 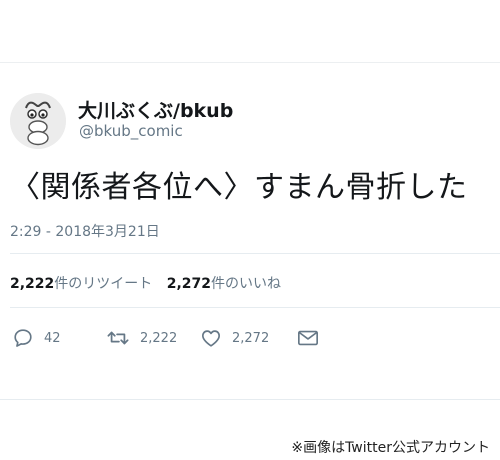 I want to click on image-credit-caption: ※画像はTwitter公式アカウント, so click(x=390, y=448).